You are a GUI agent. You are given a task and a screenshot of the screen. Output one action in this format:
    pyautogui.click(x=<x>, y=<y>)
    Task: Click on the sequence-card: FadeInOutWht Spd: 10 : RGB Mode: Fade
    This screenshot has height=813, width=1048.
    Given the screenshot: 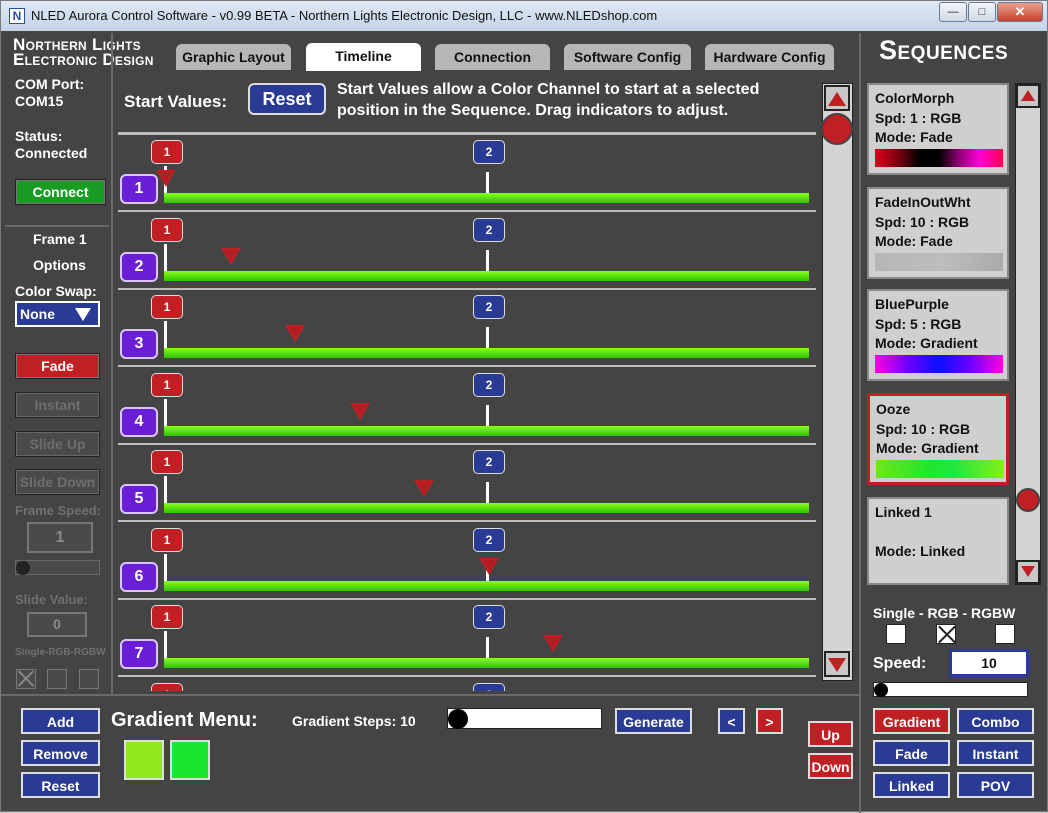 What is the action you would take?
    pyautogui.click(x=938, y=233)
    